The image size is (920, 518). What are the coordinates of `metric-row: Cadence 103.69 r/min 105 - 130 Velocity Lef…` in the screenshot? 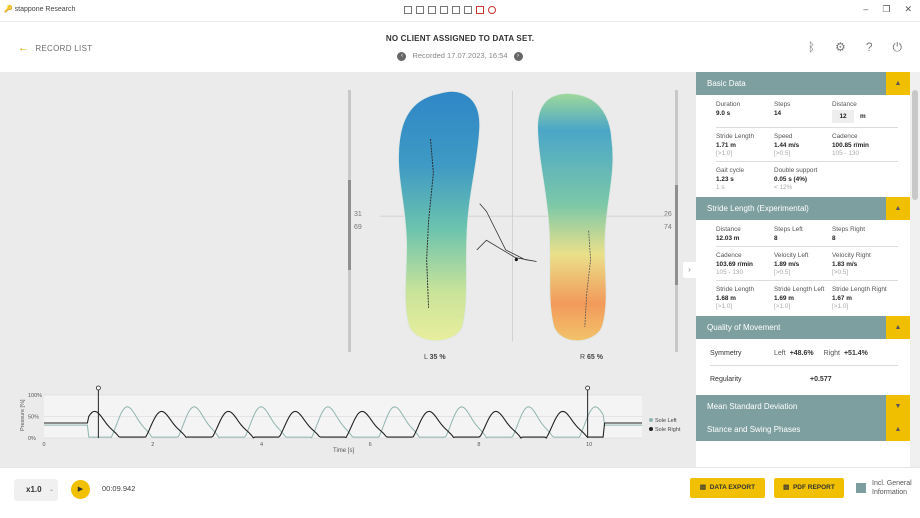 It's located at (807, 264).